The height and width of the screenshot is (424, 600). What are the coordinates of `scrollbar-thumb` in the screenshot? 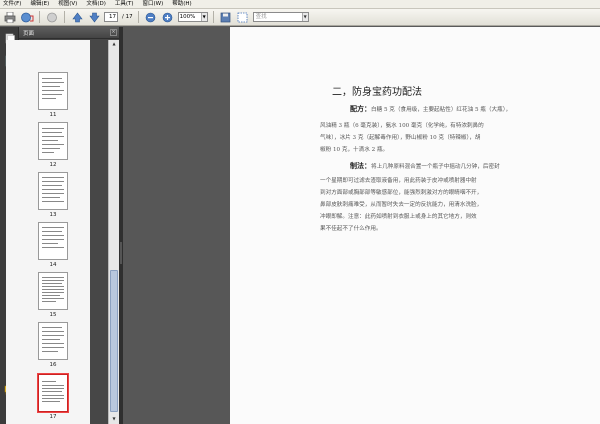 It's located at (114, 341).